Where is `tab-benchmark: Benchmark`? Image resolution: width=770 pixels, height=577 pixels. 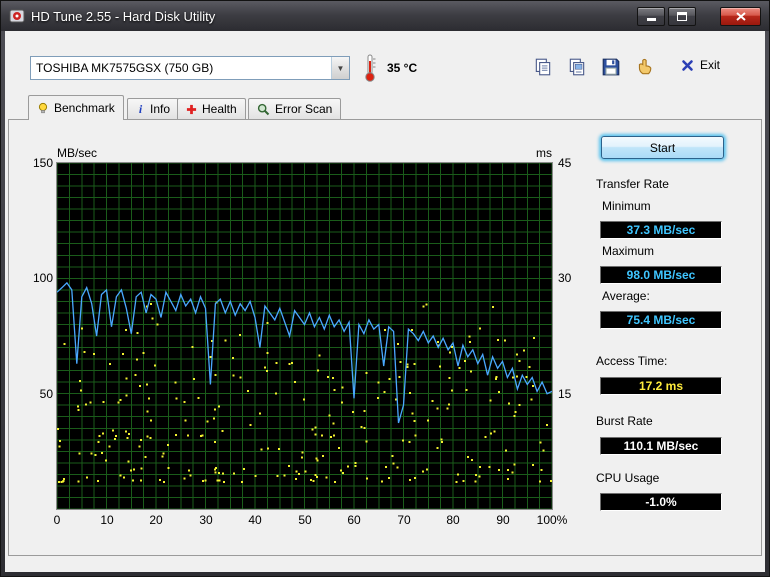
tab-benchmark: Benchmark is located at coordinates (76, 107).